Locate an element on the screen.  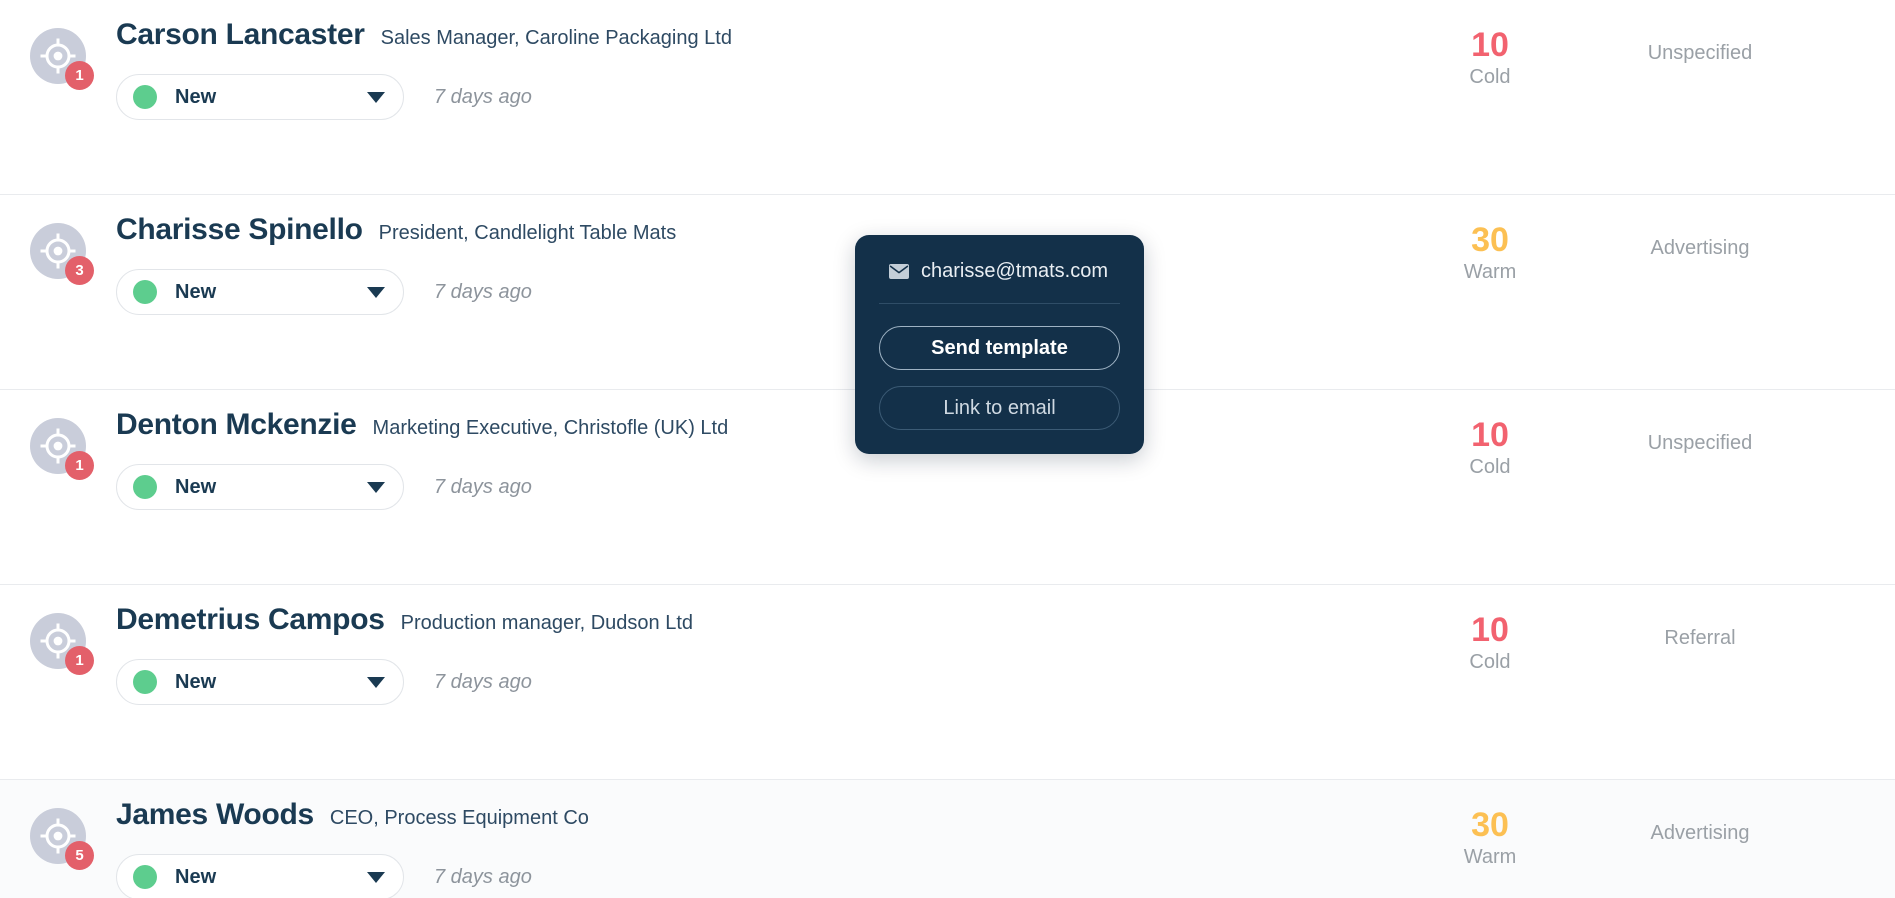
status-badge: 5 is located at coordinates (79, 855).